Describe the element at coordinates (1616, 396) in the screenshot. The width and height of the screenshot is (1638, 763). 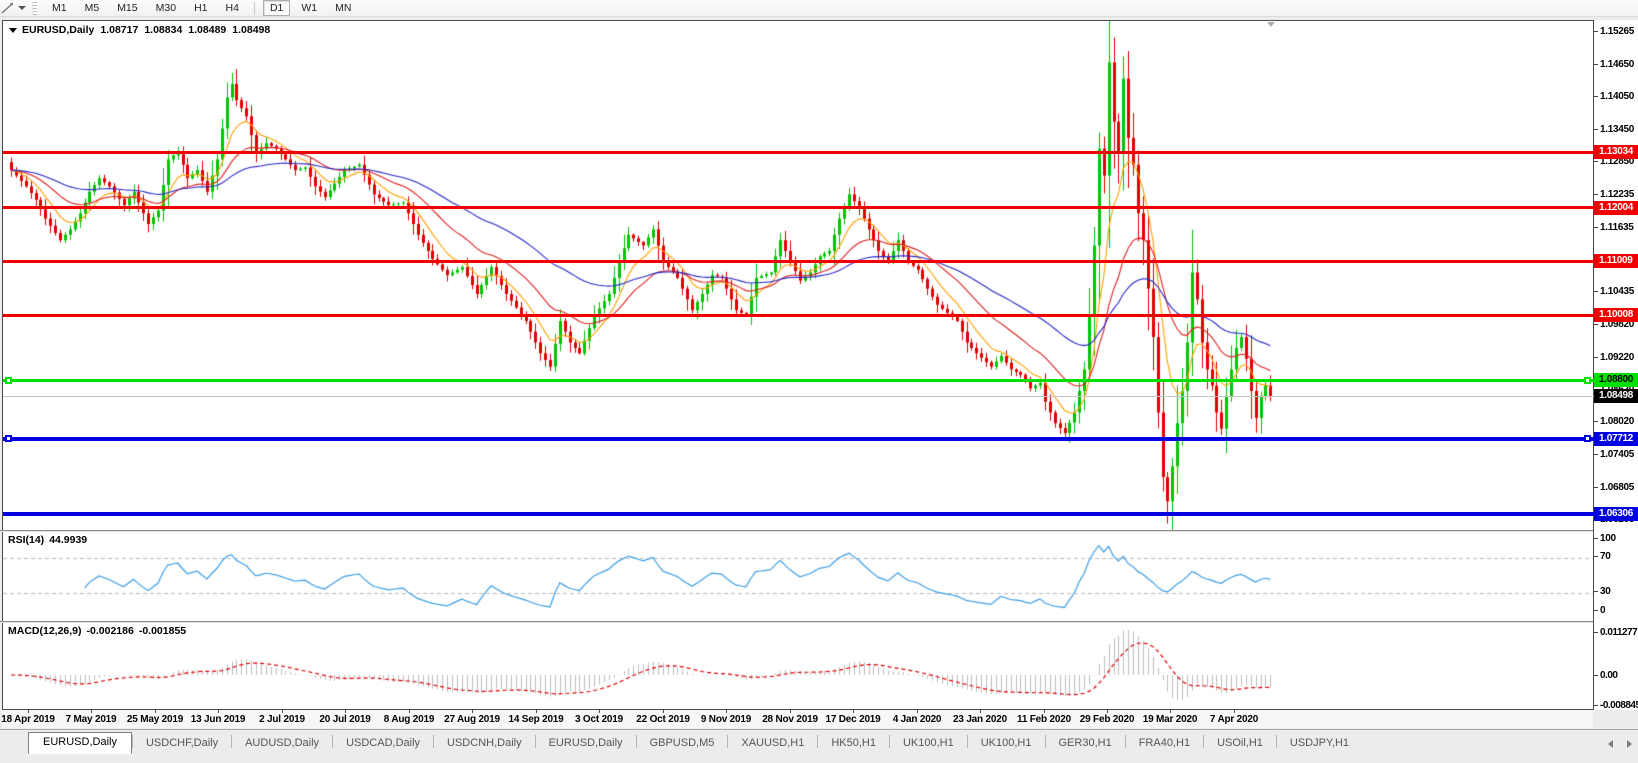
I see `current-price-label: 1.08498` at that location.